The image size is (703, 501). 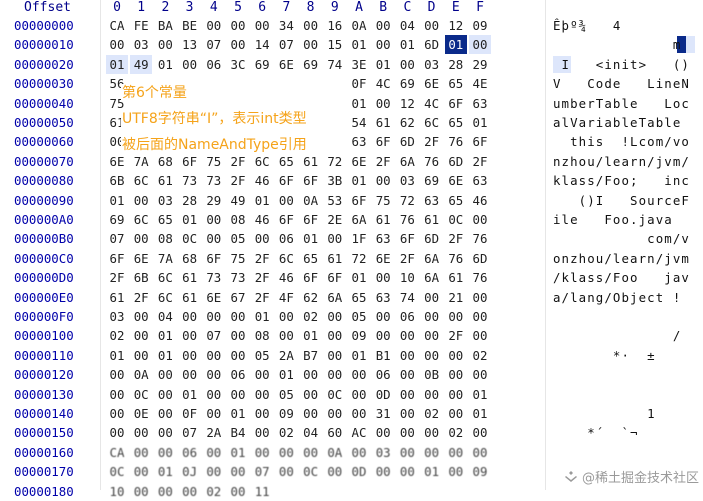 What do you see at coordinates (311, 355) in the screenshot?
I see `hex-byte: B7` at bounding box center [311, 355].